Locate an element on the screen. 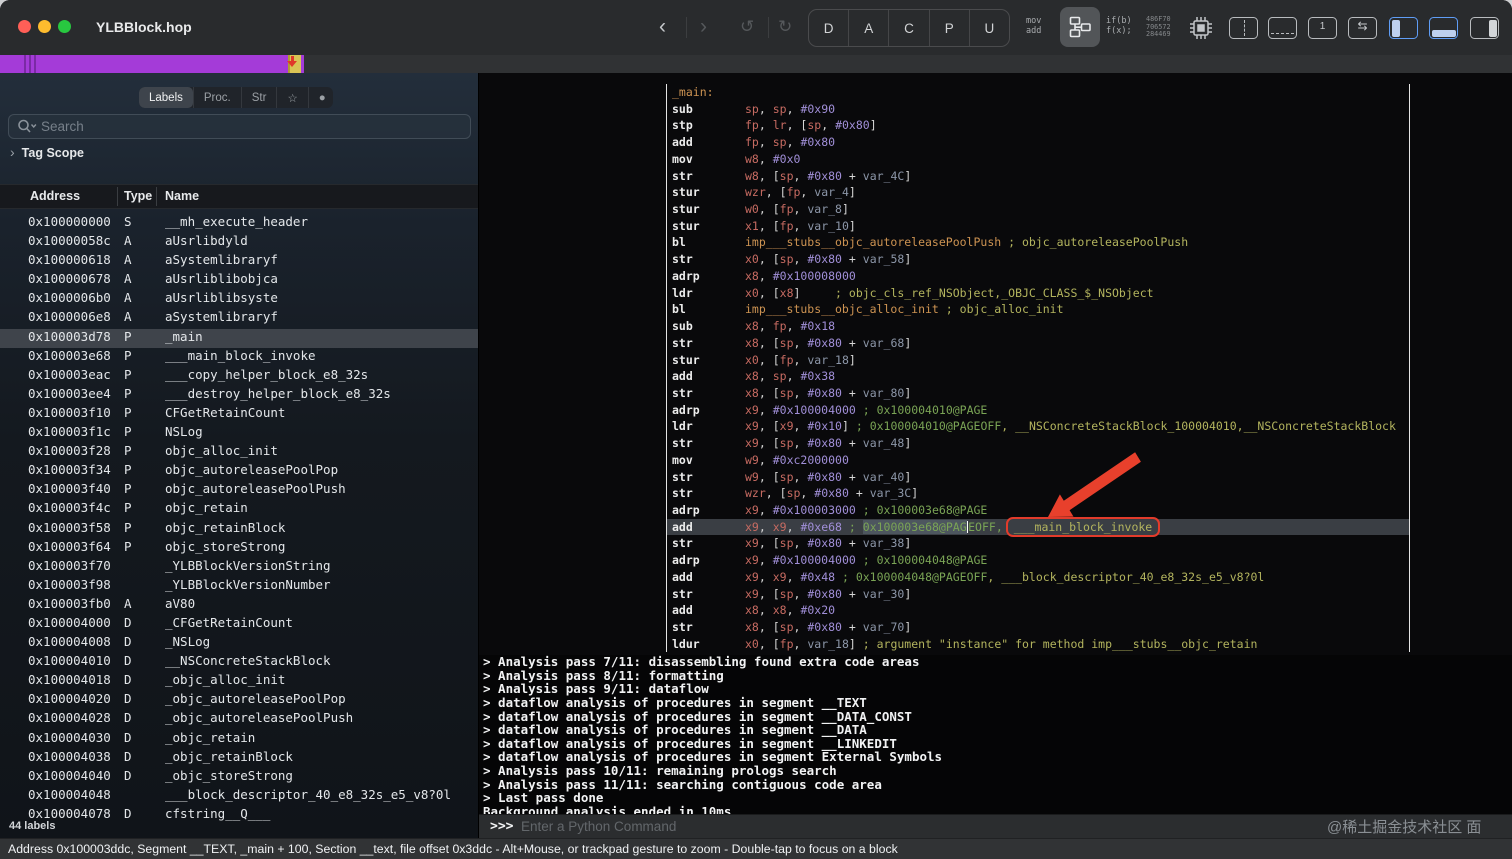 Image resolution: width=1512 pixels, height=859 pixels. minimize-window-button is located at coordinates (44, 26).